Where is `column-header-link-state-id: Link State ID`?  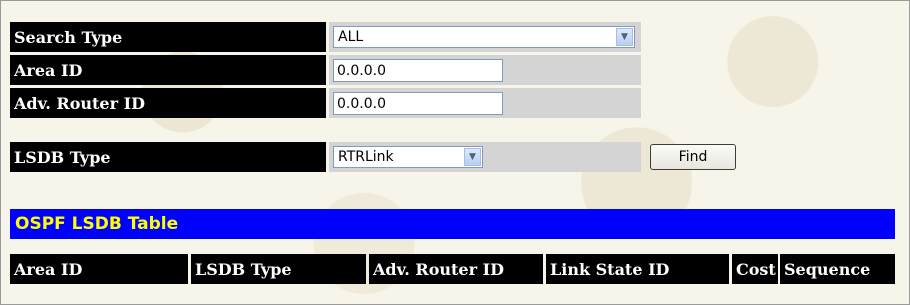
column-header-link-state-id: Link State ID is located at coordinates (637, 269).